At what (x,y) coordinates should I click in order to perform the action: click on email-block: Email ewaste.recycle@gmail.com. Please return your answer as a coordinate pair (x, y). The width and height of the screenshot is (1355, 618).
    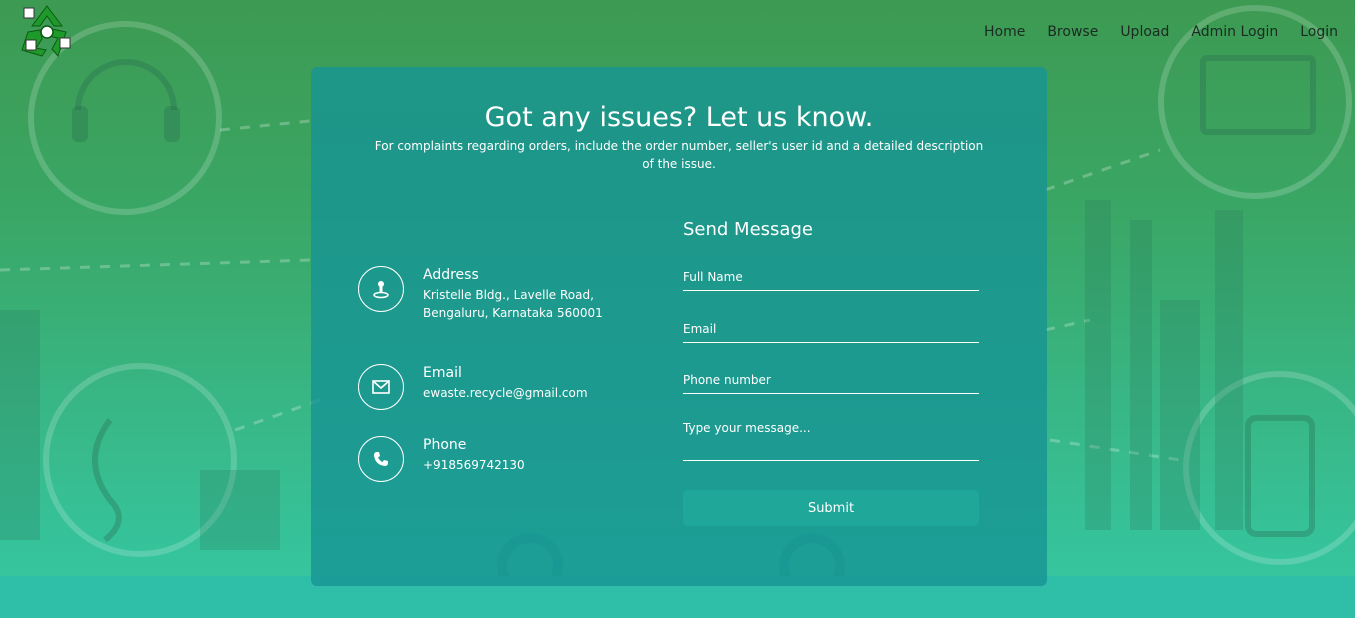
    Looking at the image, I should click on (488, 389).